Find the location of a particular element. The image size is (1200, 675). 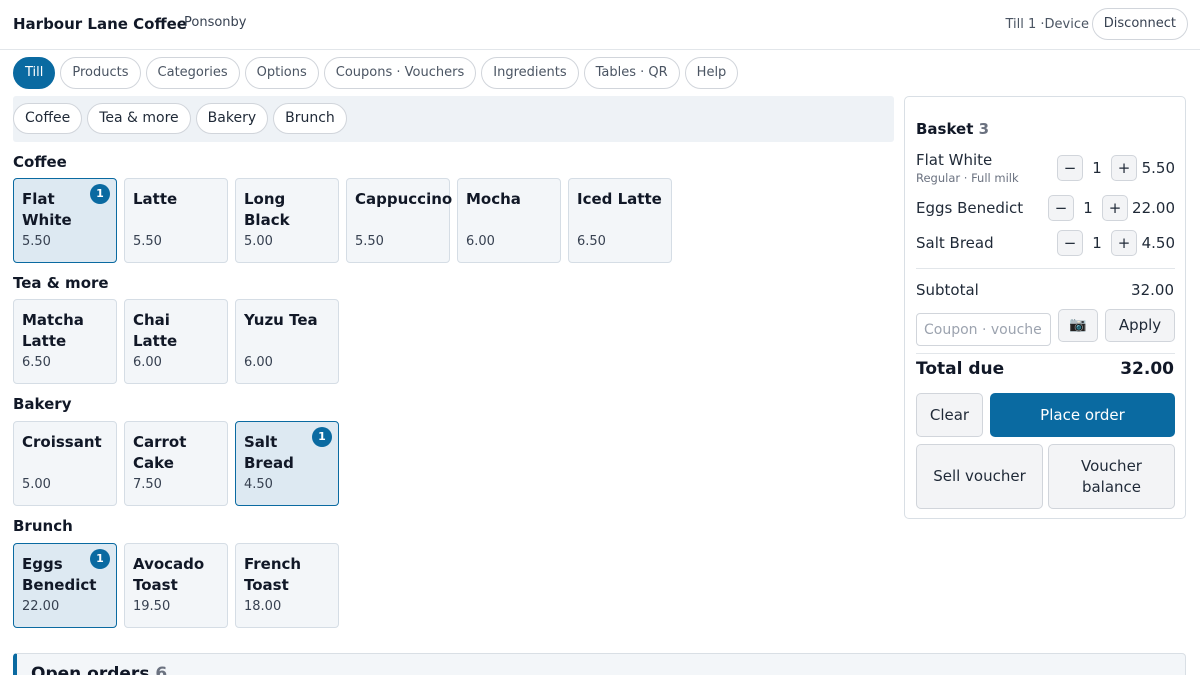

section-title-brunch: Brunch is located at coordinates (43, 526).